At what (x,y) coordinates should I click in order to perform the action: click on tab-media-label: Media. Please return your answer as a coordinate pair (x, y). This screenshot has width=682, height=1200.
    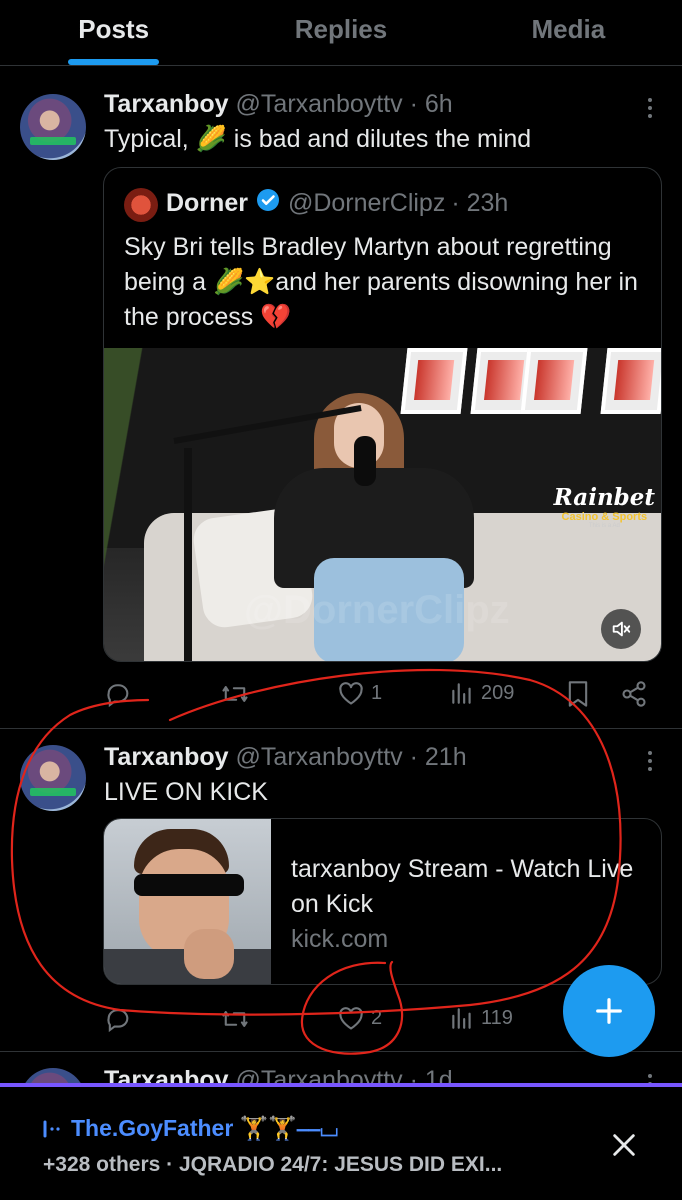
    Looking at the image, I should click on (568, 29).